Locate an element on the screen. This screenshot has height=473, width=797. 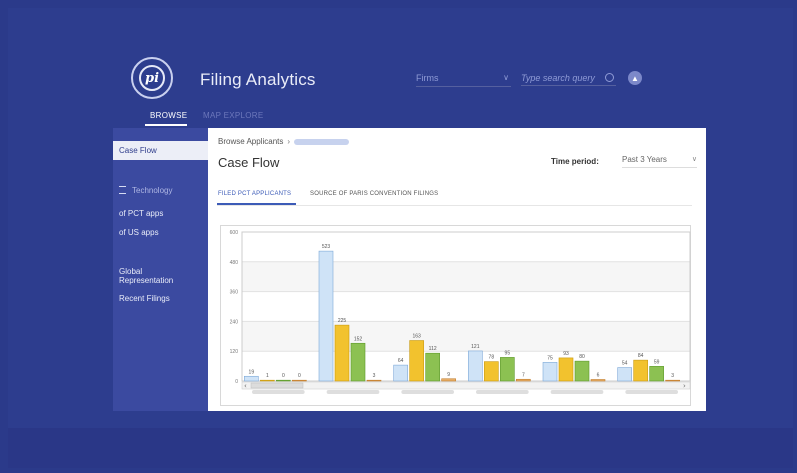
tab-browse-indicator is located at coordinates (166, 125).